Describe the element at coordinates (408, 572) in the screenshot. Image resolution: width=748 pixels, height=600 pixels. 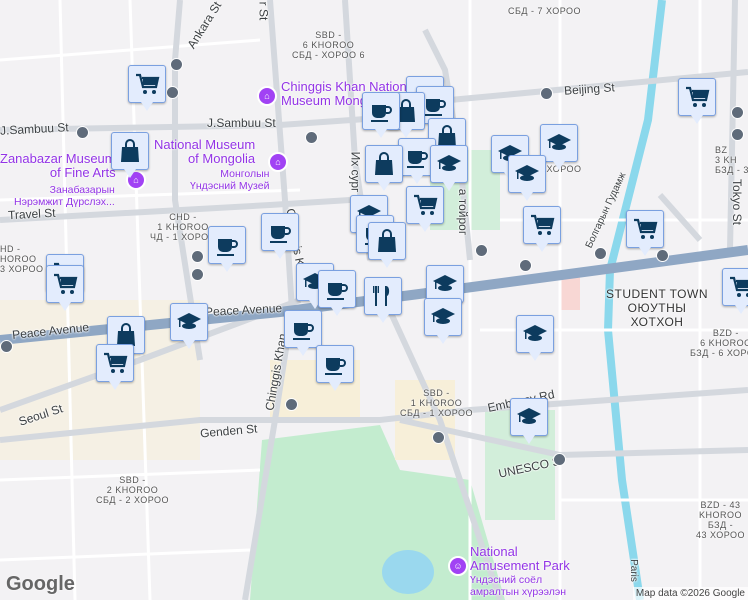
I see `lake` at that location.